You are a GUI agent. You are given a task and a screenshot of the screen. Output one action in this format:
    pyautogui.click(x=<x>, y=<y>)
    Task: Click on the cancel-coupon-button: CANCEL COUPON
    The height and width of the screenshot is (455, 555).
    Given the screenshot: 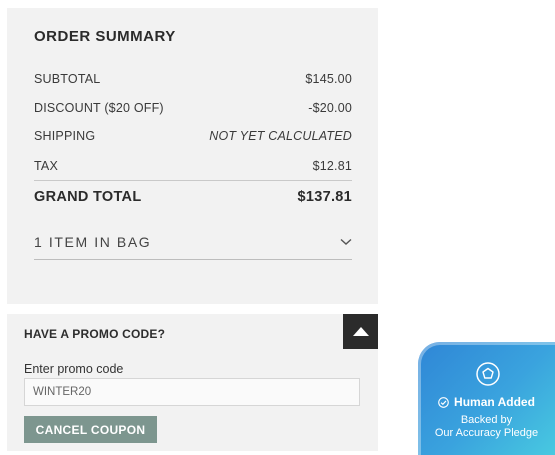 What is the action you would take?
    pyautogui.click(x=90, y=429)
    